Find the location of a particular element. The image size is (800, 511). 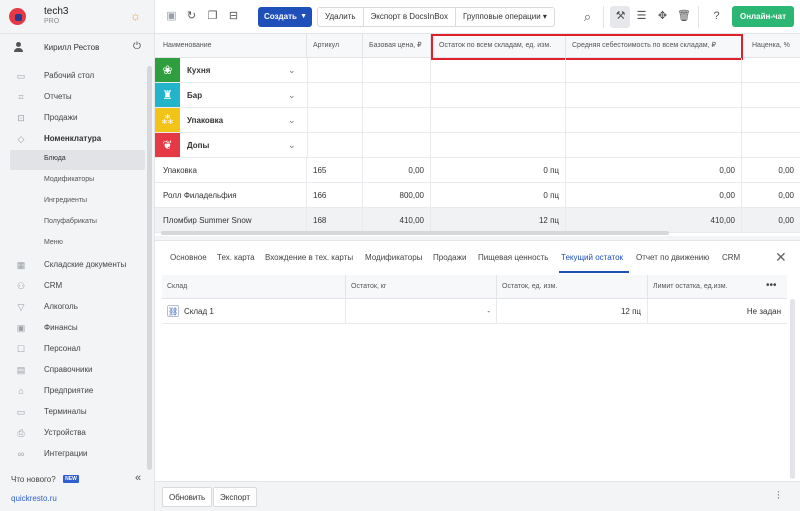

cell-sku: 165 is located at coordinates (335, 170).